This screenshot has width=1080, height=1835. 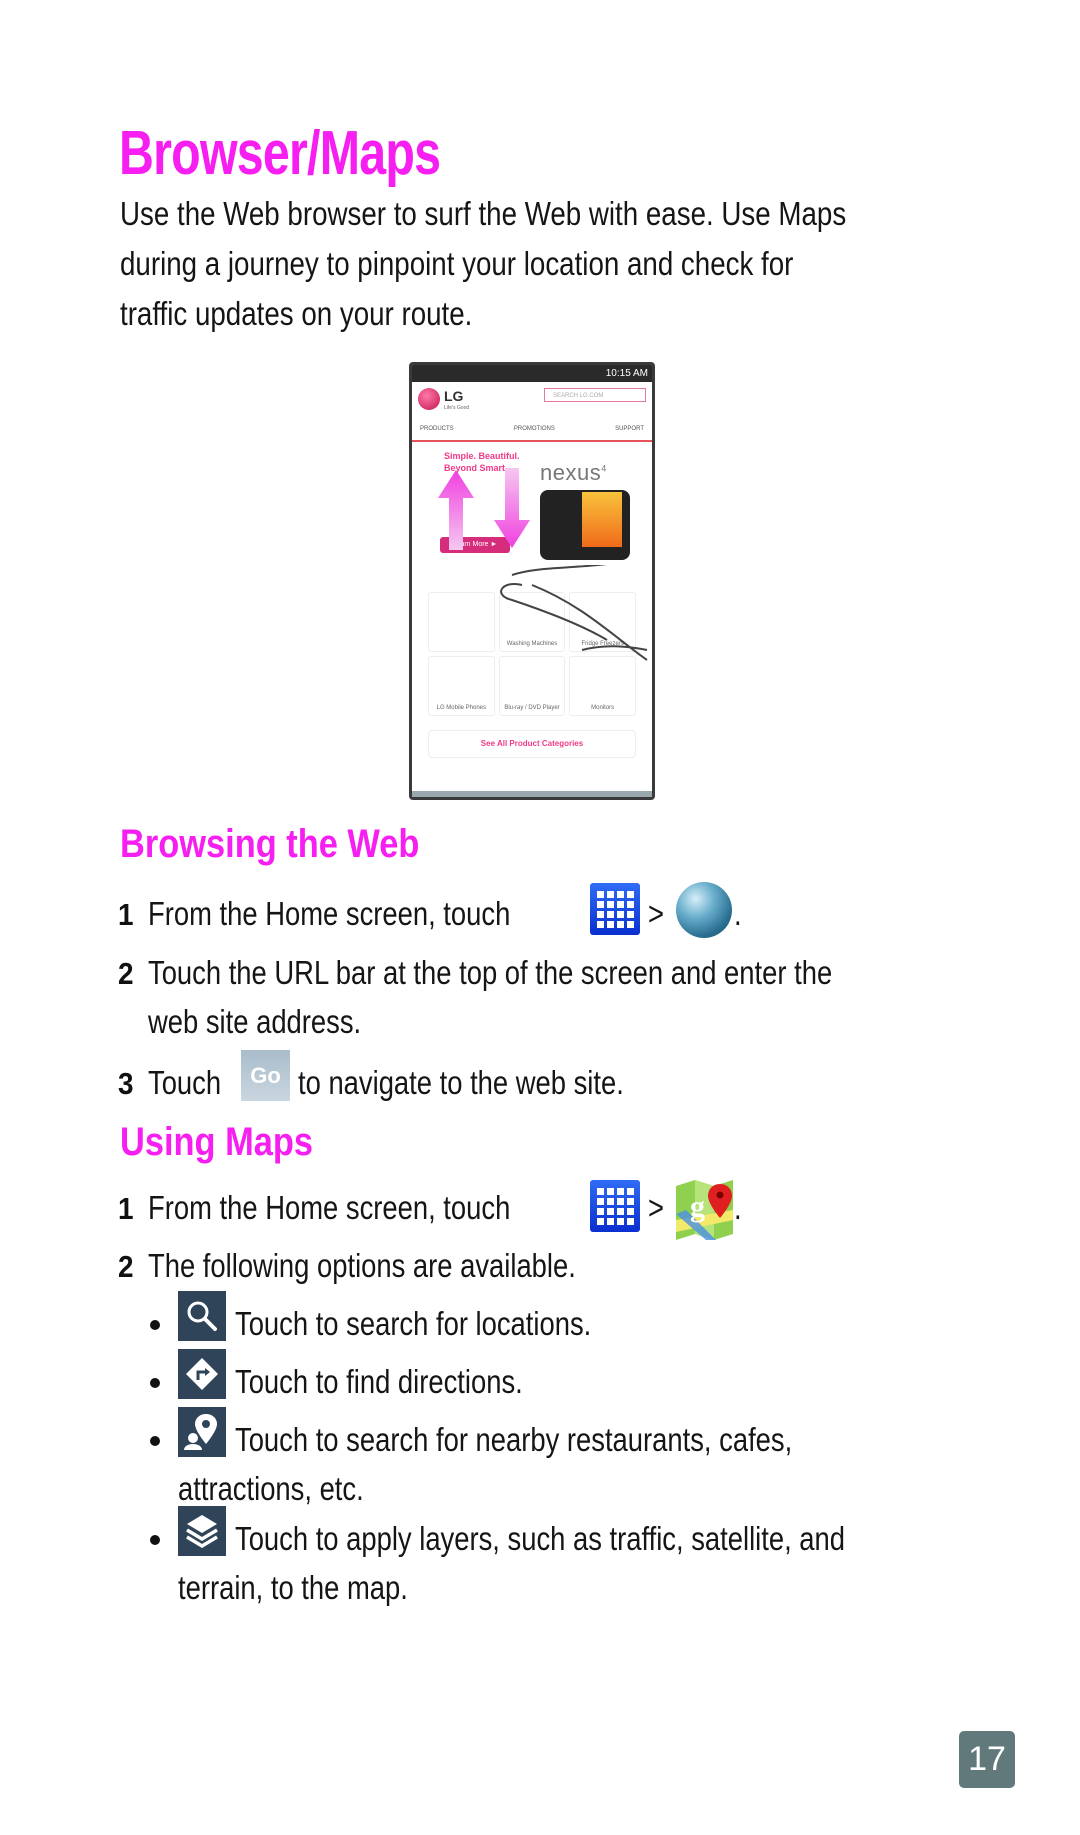 What do you see at coordinates (602, 519) in the screenshot?
I see `product-screen` at bounding box center [602, 519].